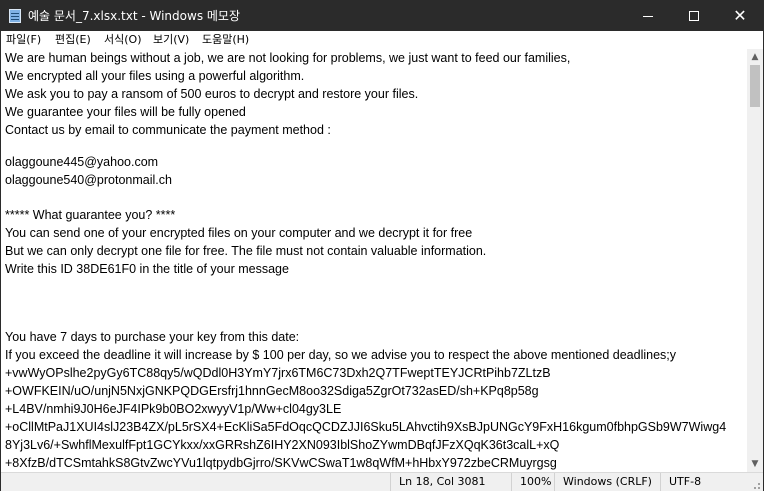 The height and width of the screenshot is (491, 764). I want to click on zoom-level: 100%, so click(531, 482).